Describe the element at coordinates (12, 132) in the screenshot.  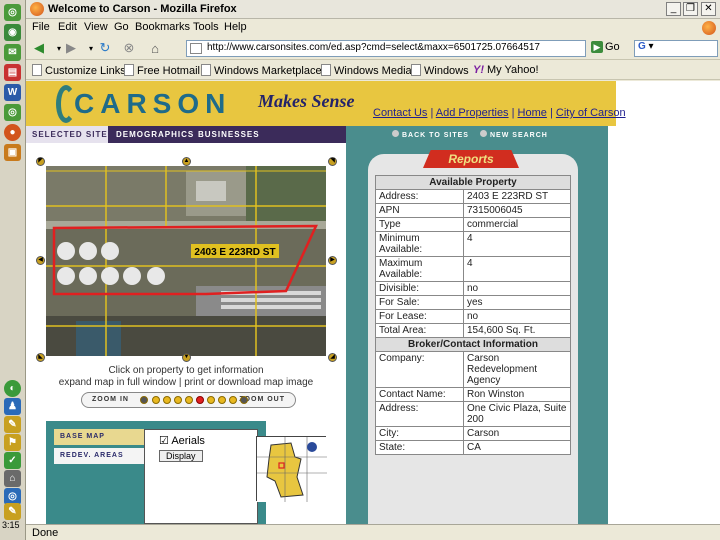
I see `firefox-icon: ●` at that location.